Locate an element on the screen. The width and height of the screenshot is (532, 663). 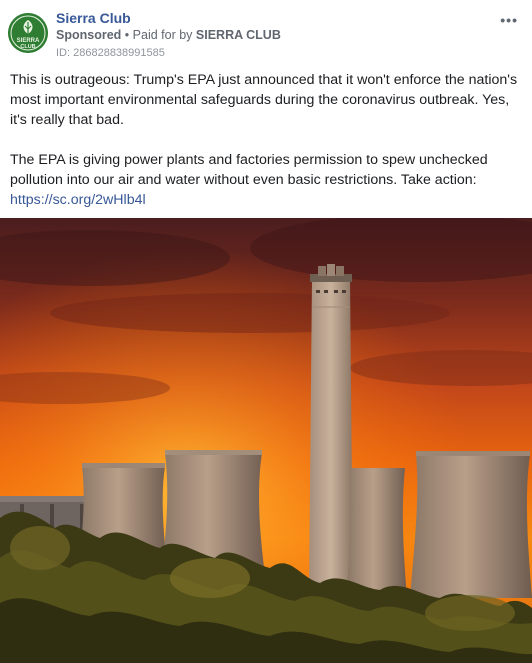
sponsored-label: Sponsored is located at coordinates (88, 35).